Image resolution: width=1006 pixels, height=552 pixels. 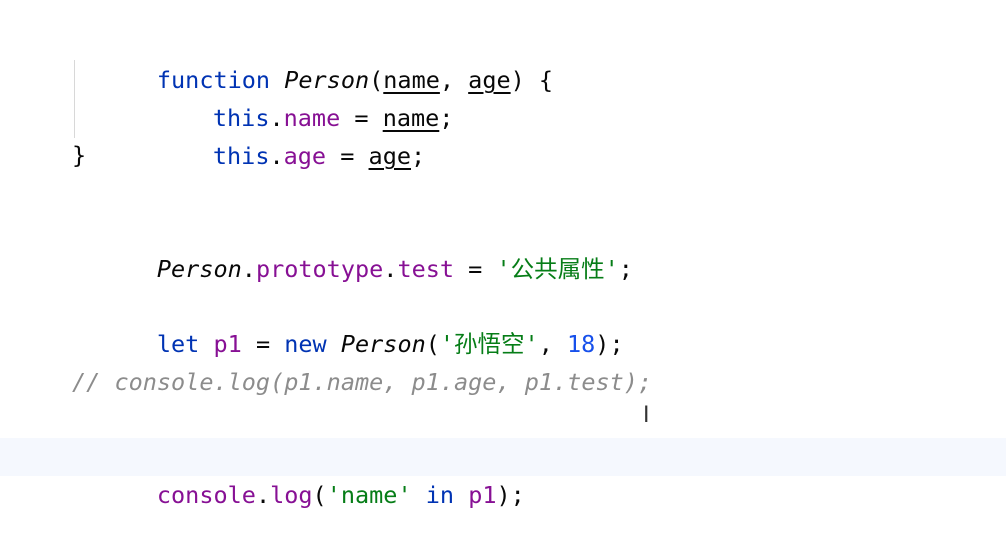 What do you see at coordinates (503, 96) in the screenshot?
I see `code-line-2: this.name = name;` at bounding box center [503, 96].